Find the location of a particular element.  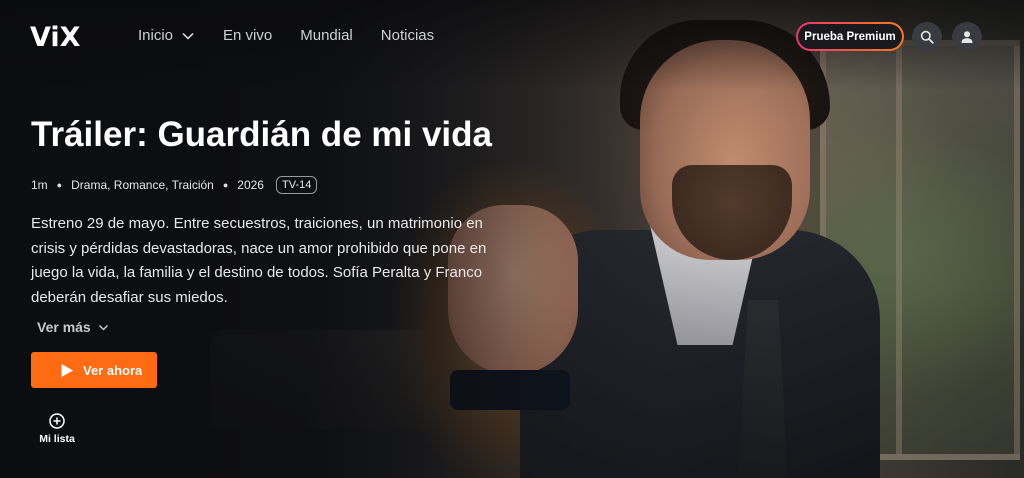

nav-item-label: Inicio is located at coordinates (156, 35).